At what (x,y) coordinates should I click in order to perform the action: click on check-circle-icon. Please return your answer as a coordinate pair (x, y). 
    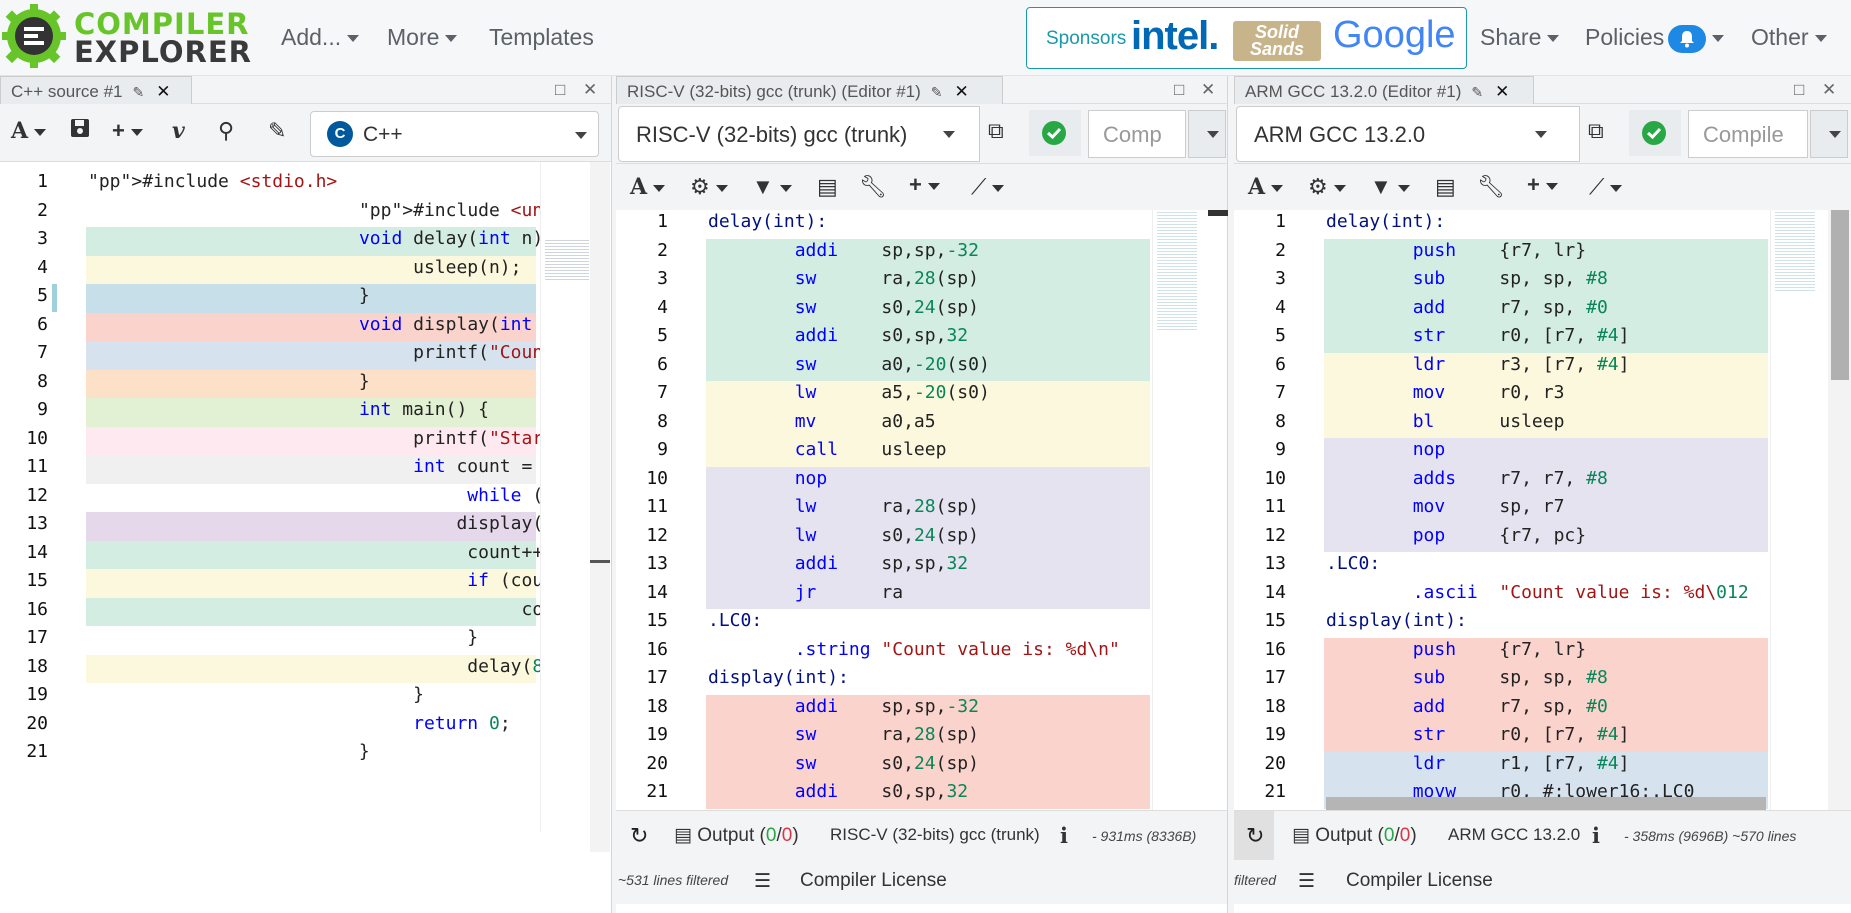
    Looking at the image, I should click on (1654, 133).